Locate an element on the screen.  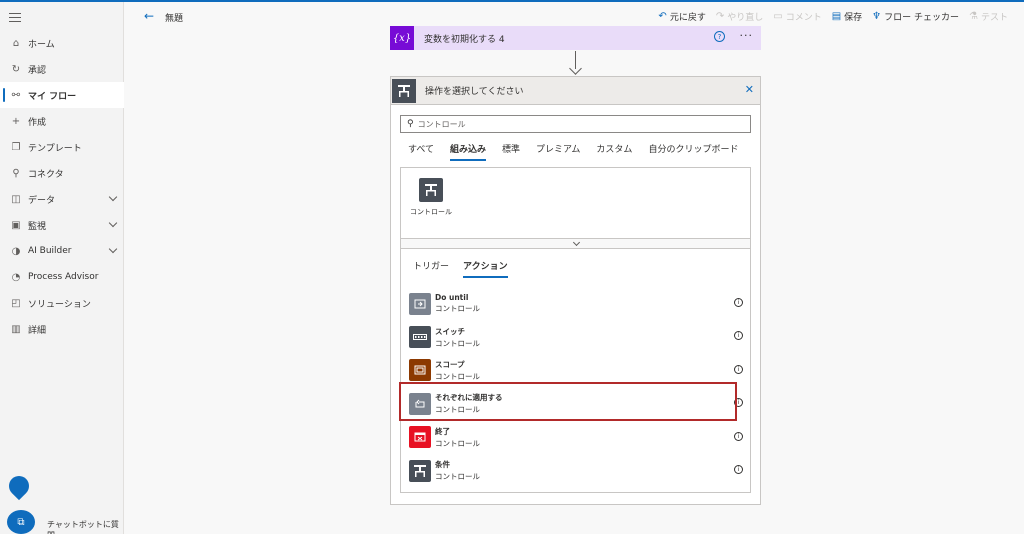
sidebar-item-learn: ▥ 詳細 is located at coordinates (62, 329).